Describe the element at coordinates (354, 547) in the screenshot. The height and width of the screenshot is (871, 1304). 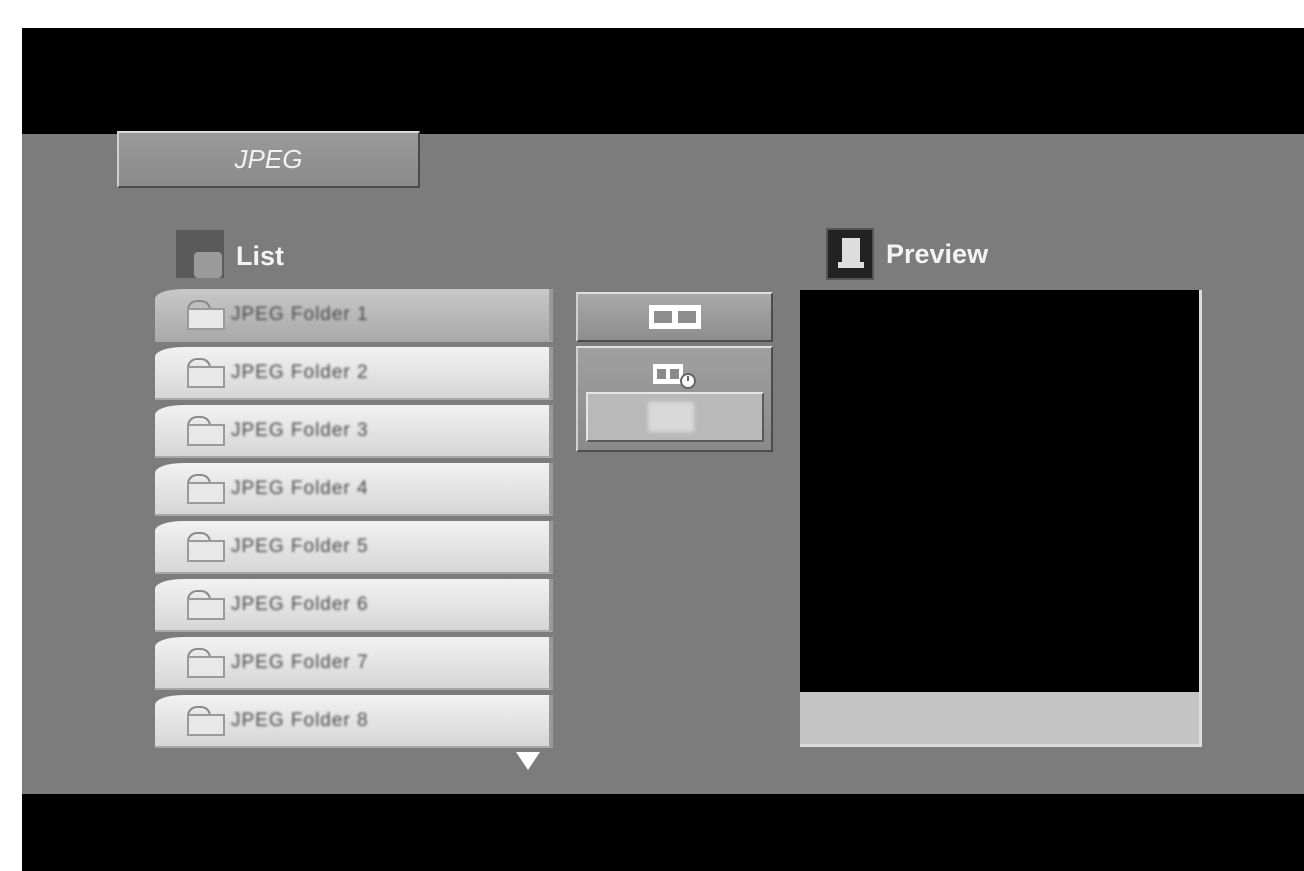
I see `list-item: JPEG Folder 5` at that location.